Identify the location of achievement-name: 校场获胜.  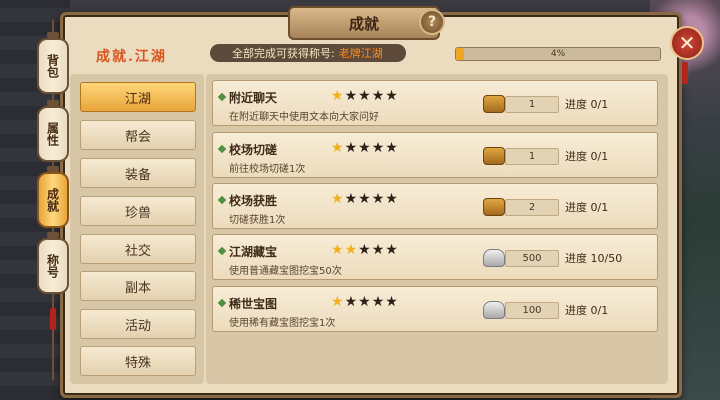
(253, 201).